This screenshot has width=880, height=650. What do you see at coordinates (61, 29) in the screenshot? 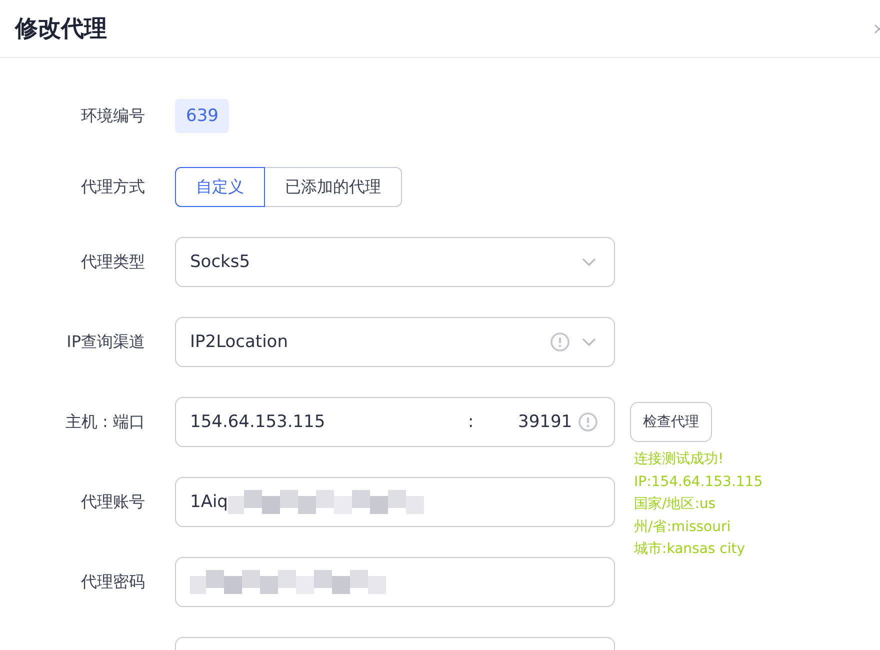
I see `dialog-title: 修改代理` at bounding box center [61, 29].